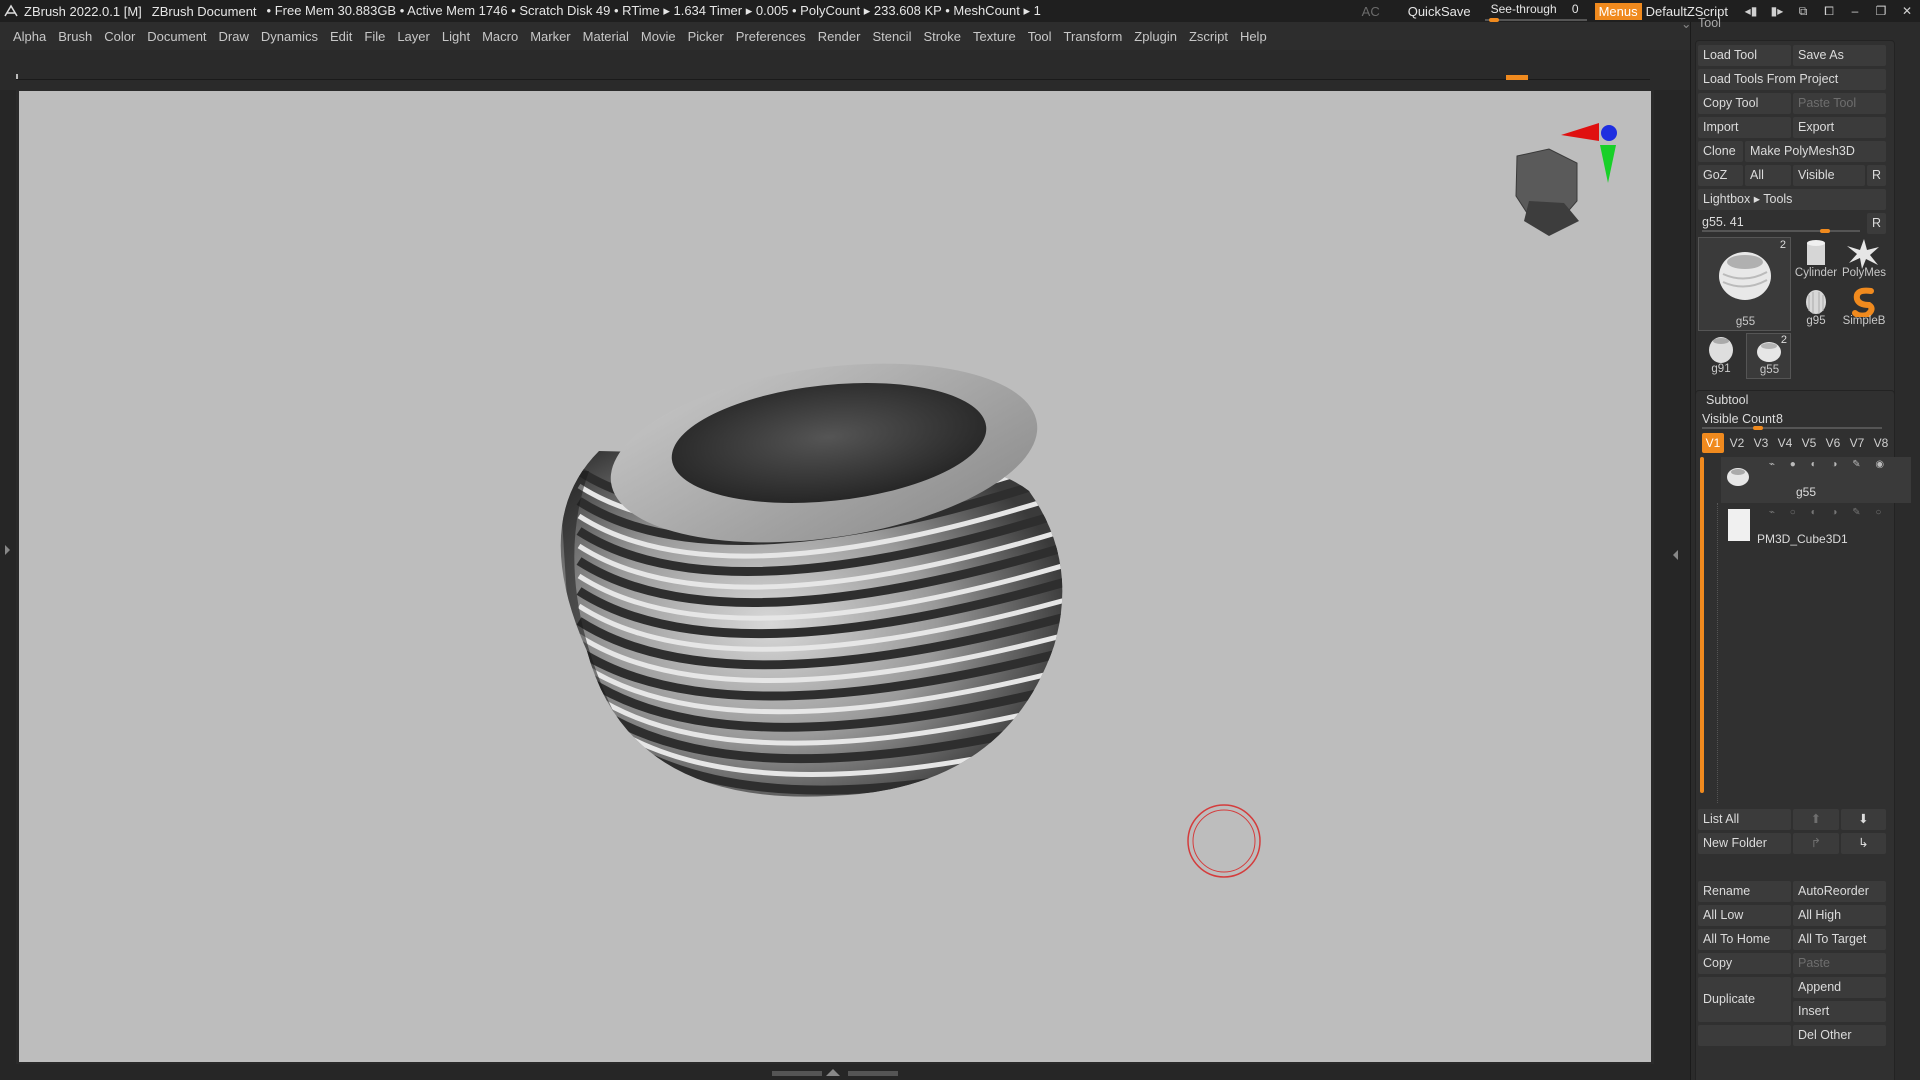 This screenshot has width=1920, height=1080. I want to click on subtool-settings-icons: ⌁ ○ ◐ ◑ ✎ ○, so click(1828, 512).